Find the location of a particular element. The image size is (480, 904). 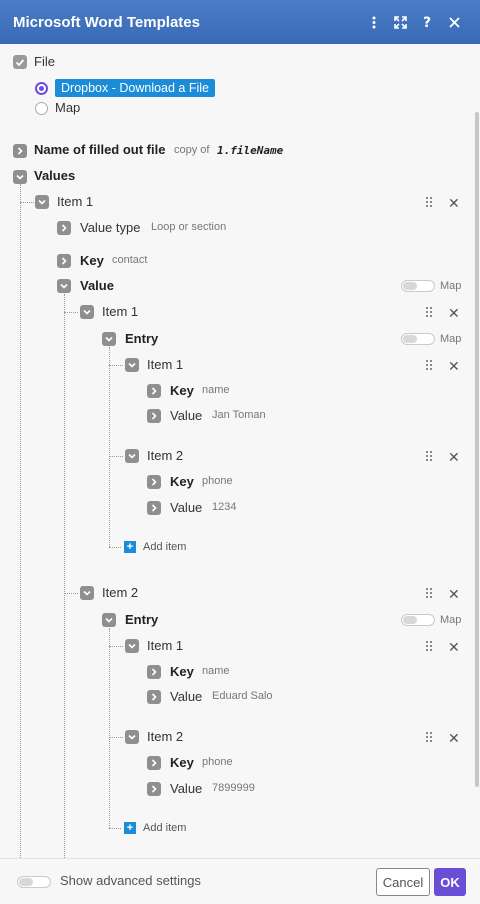

more-options-icon is located at coordinates (373, 22).